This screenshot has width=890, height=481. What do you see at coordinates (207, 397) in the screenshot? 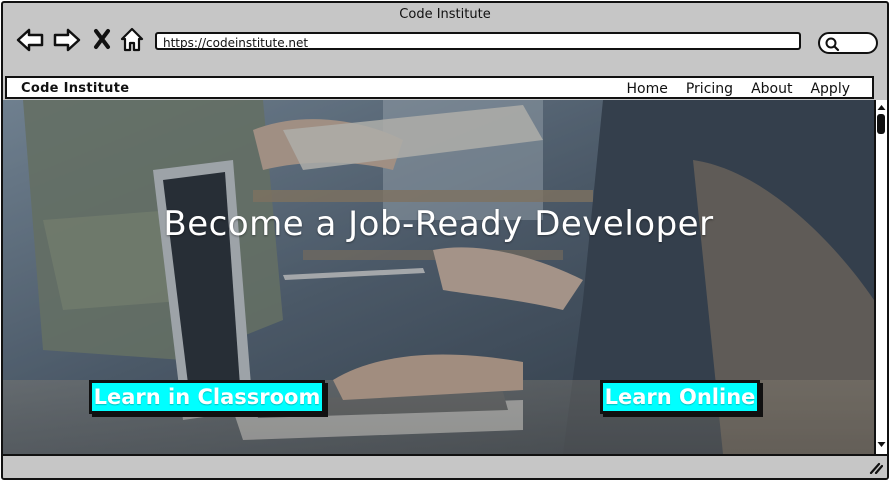
I see `learn-in-classroom-button: Learn in Classroom` at bounding box center [207, 397].